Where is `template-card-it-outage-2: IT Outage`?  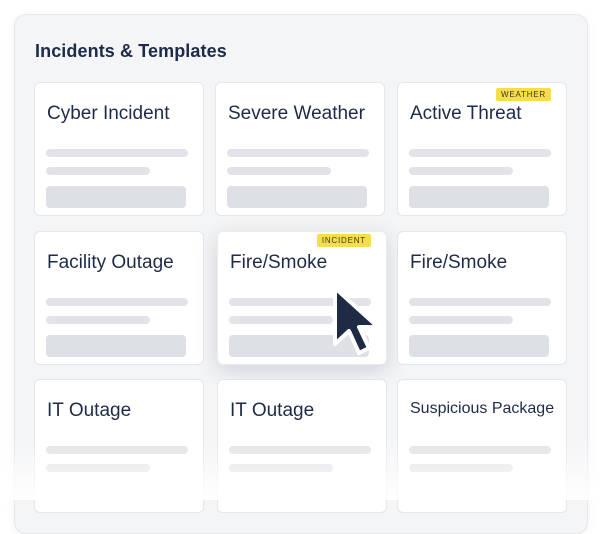 template-card-it-outage-2: IT Outage is located at coordinates (302, 446).